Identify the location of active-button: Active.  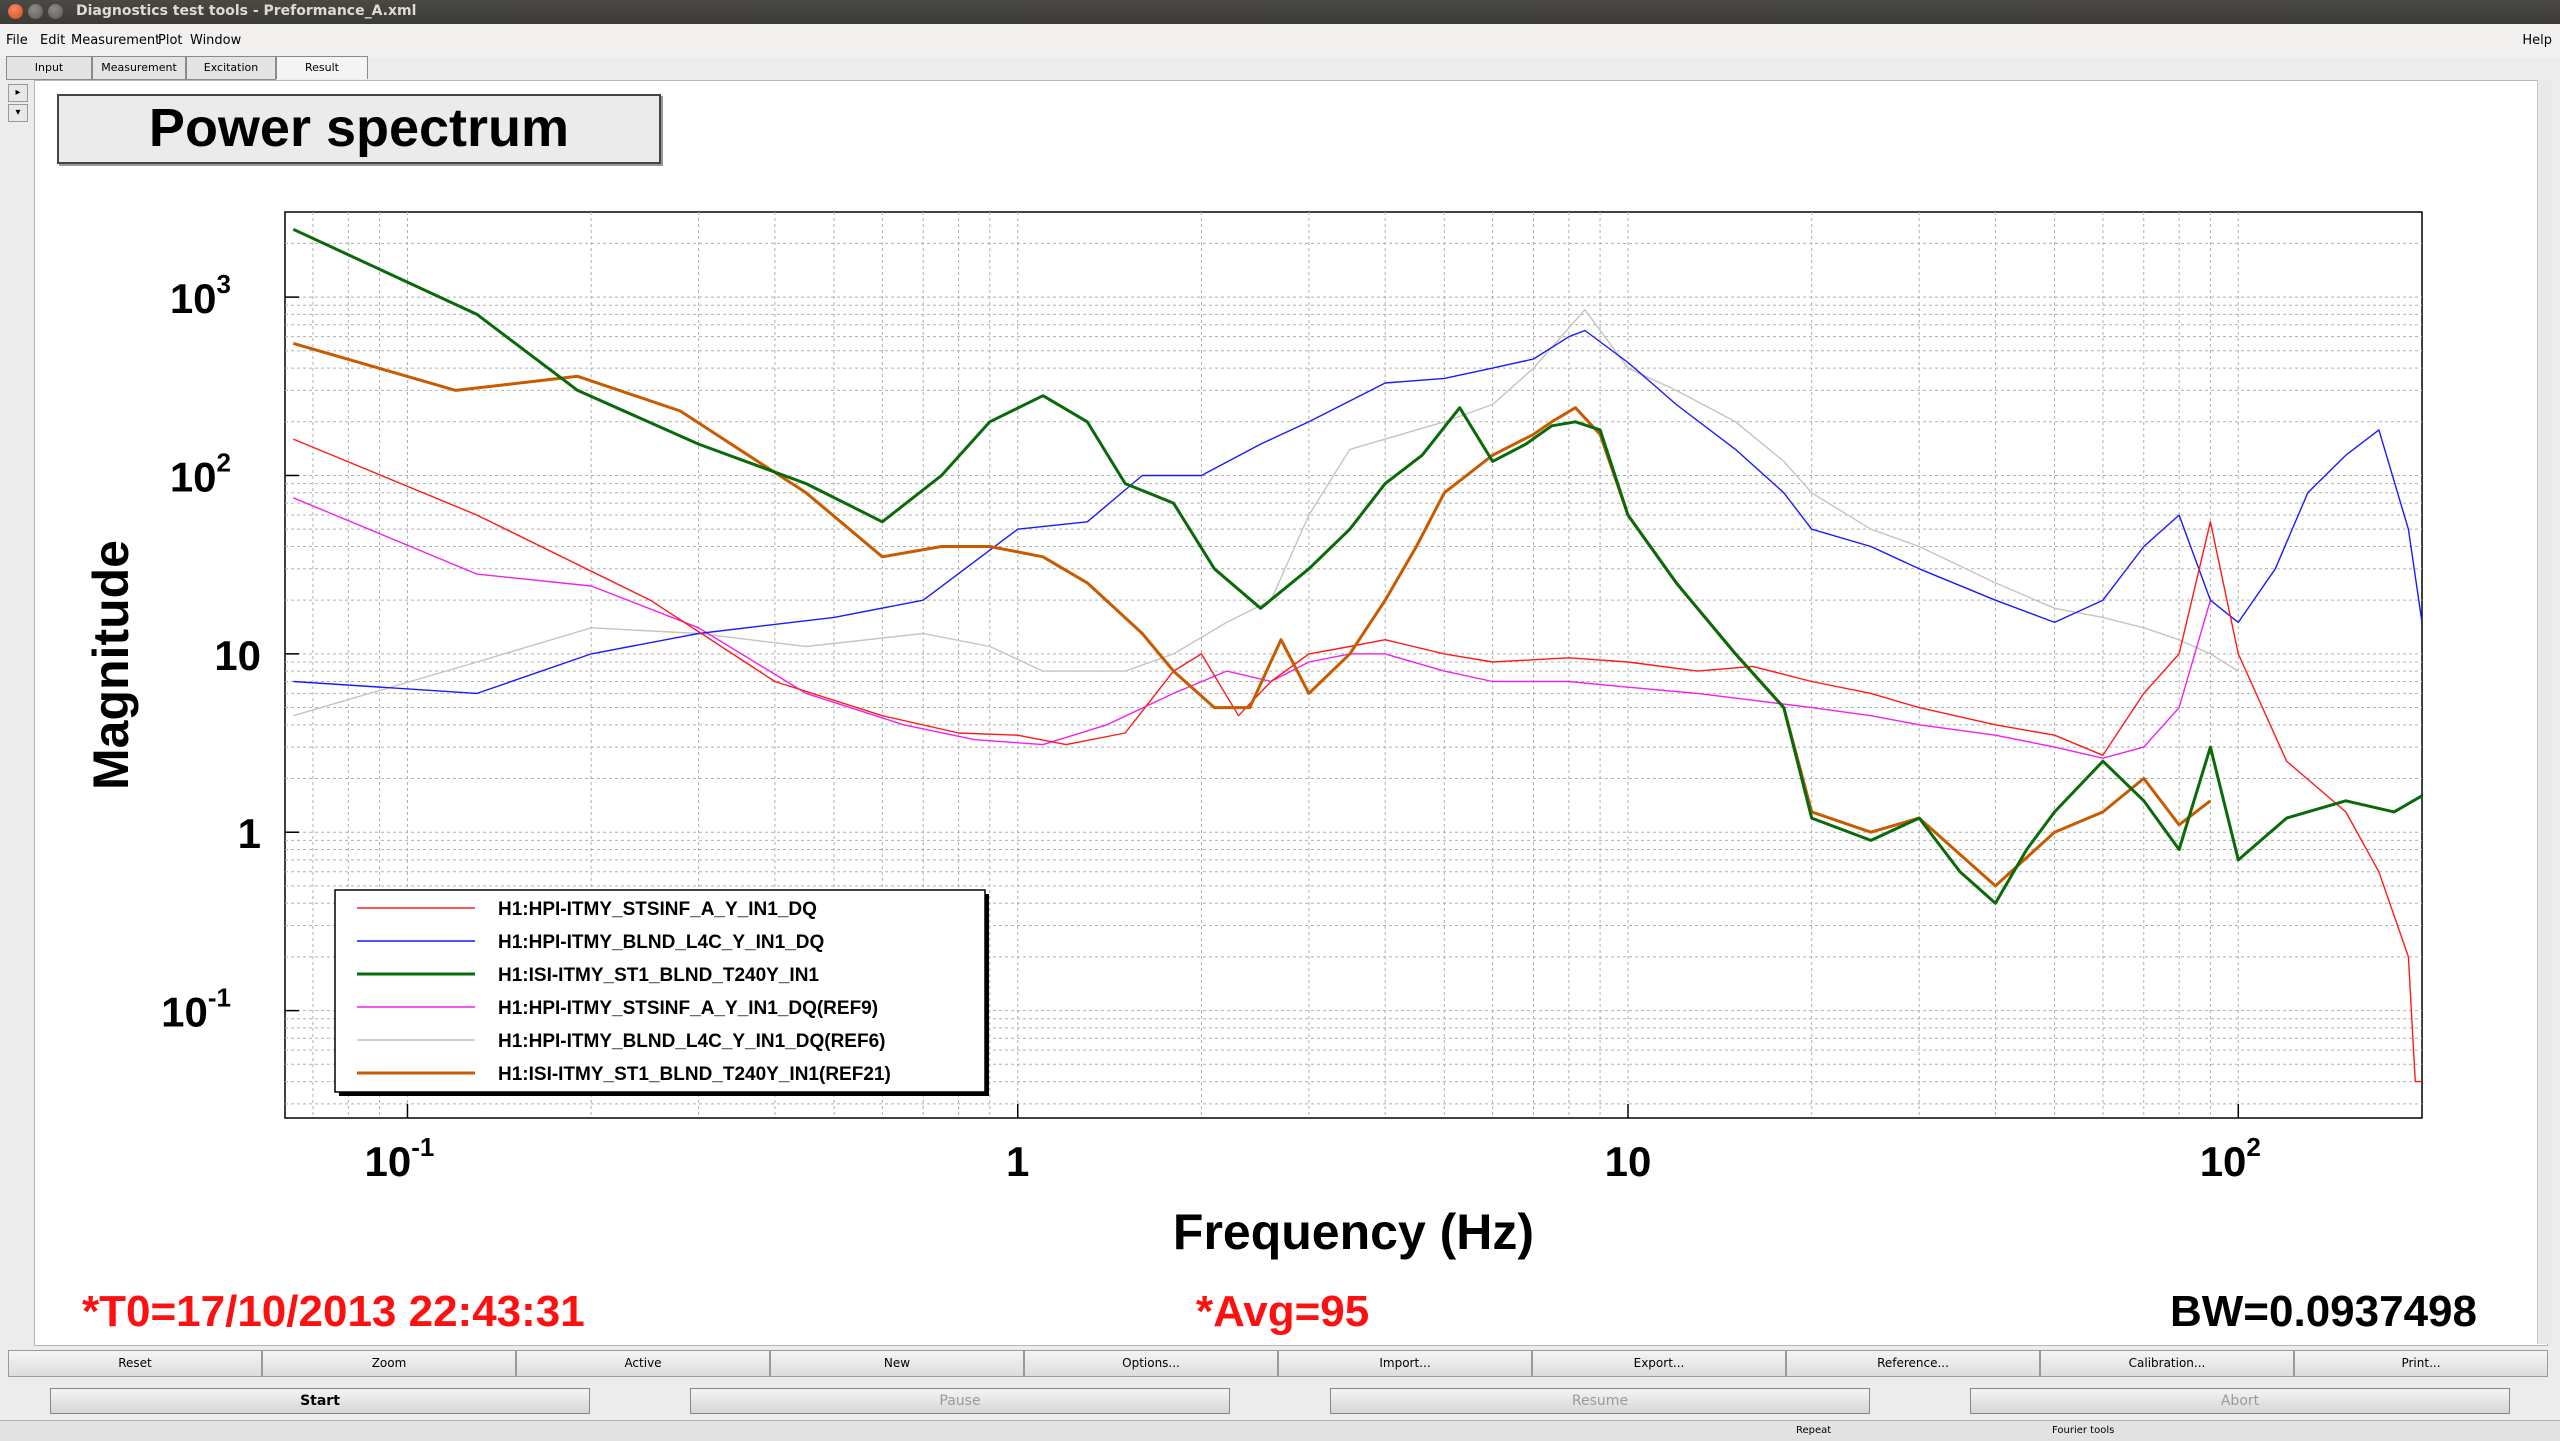
(643, 1363).